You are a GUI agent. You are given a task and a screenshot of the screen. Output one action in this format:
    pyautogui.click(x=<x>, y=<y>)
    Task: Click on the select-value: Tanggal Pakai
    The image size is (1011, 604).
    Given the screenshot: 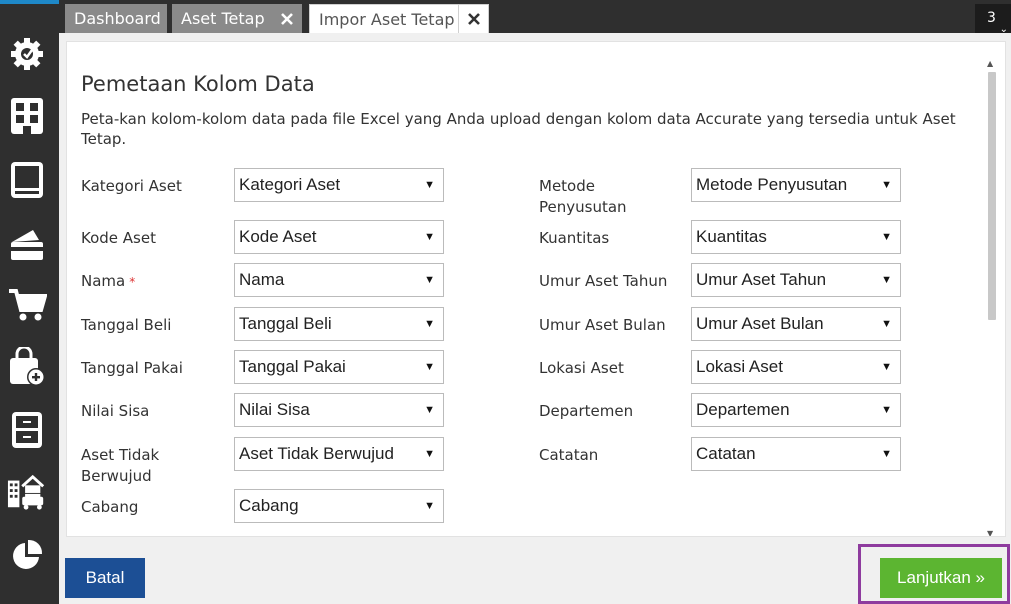 What is the action you would take?
    pyautogui.click(x=292, y=366)
    